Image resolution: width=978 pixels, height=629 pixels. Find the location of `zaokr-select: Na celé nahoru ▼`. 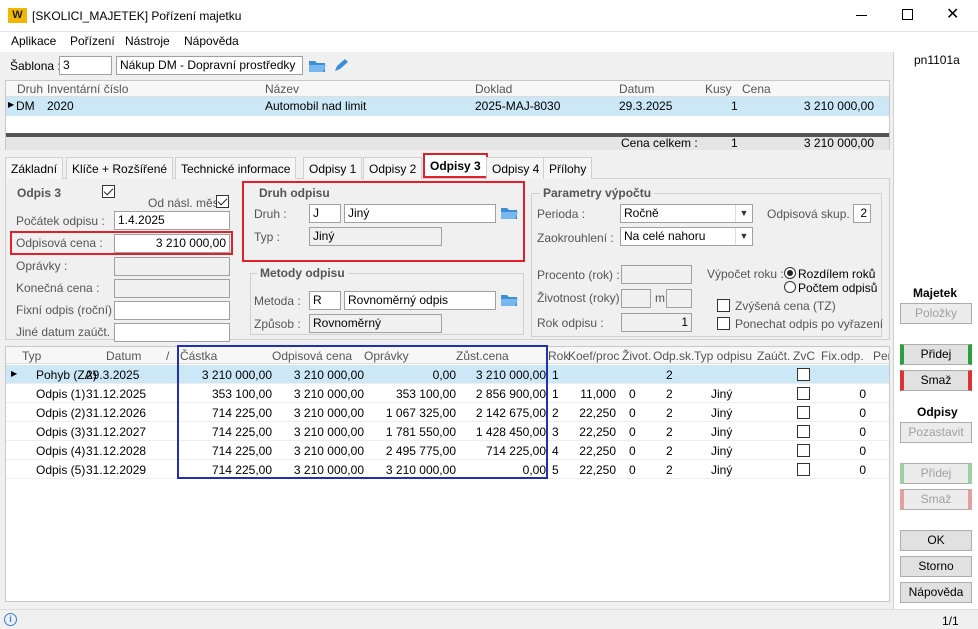

zaokr-select: Na celé nahoru ▼ is located at coordinates (686, 236).